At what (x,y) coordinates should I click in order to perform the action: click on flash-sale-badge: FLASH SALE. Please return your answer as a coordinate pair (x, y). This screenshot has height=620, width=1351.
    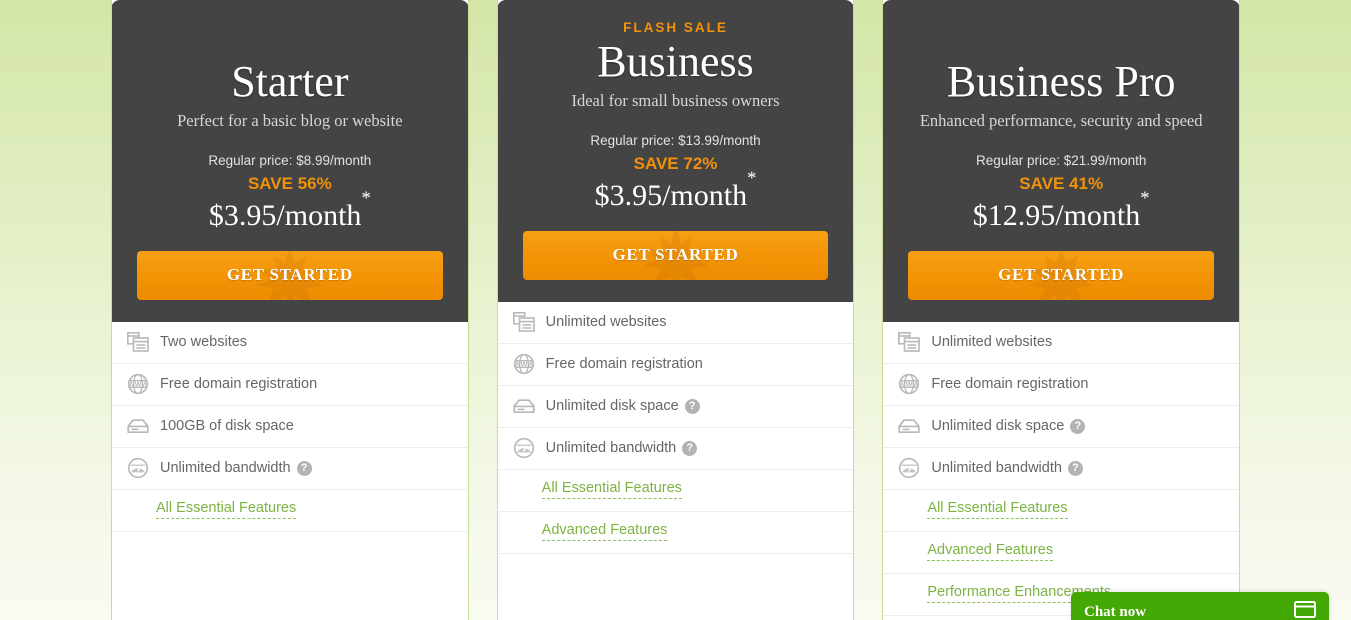
    Looking at the image, I should click on (675, 27).